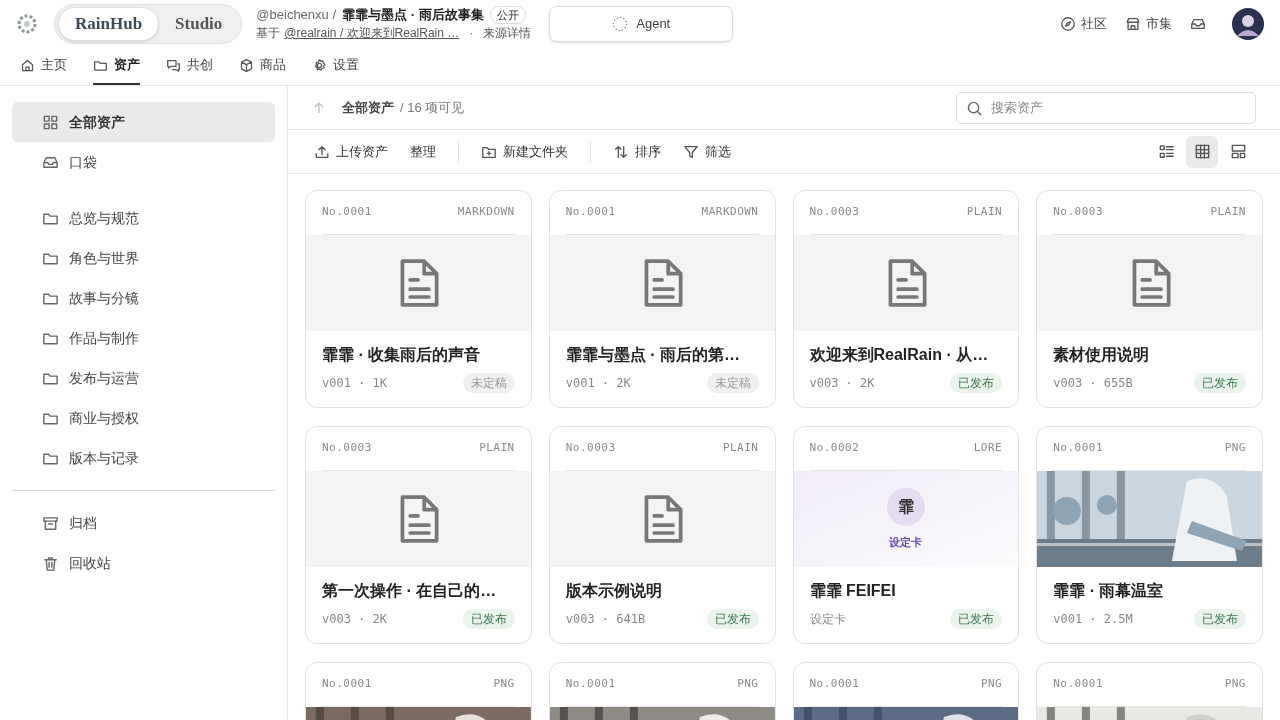  I want to click on inbox-icon, so click(1198, 24).